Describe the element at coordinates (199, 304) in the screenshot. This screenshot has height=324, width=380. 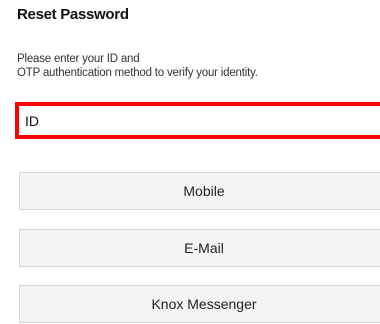
I see `knox-messenger-button: Knox Messenger` at that location.